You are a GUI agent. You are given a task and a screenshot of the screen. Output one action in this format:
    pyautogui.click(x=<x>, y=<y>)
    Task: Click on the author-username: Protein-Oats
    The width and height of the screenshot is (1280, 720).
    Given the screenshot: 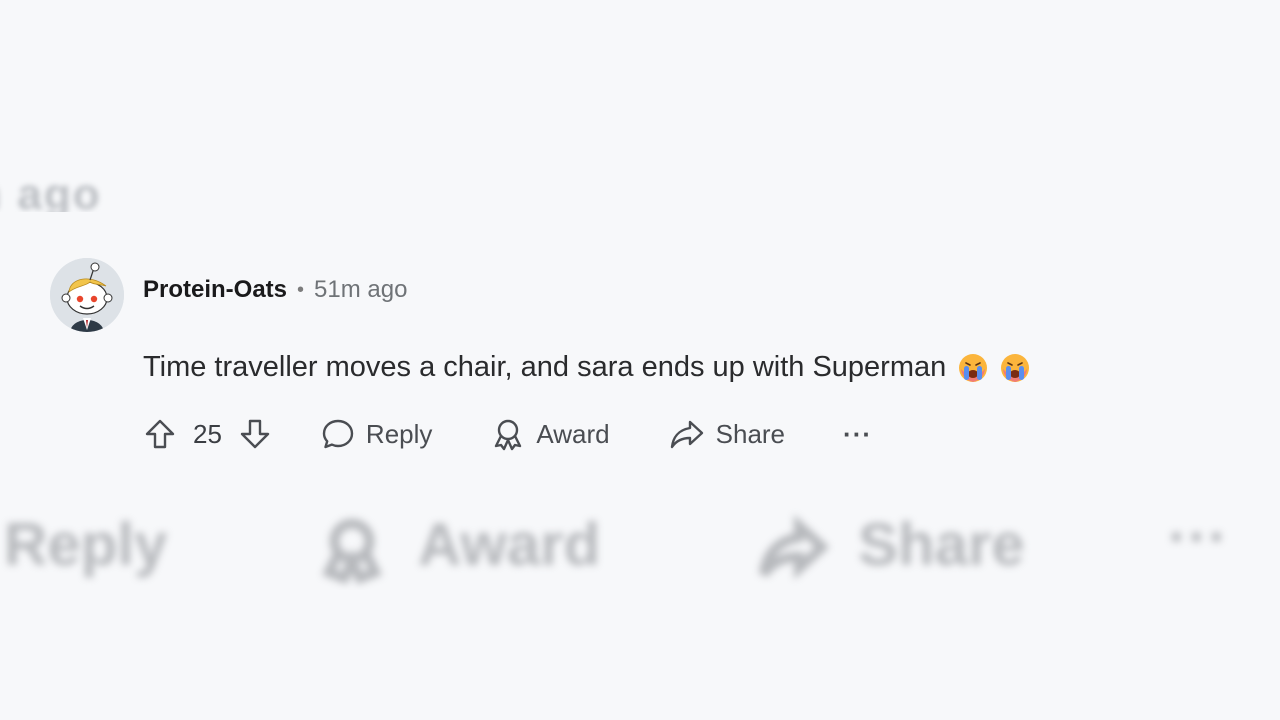 What is the action you would take?
    pyautogui.click(x=215, y=290)
    